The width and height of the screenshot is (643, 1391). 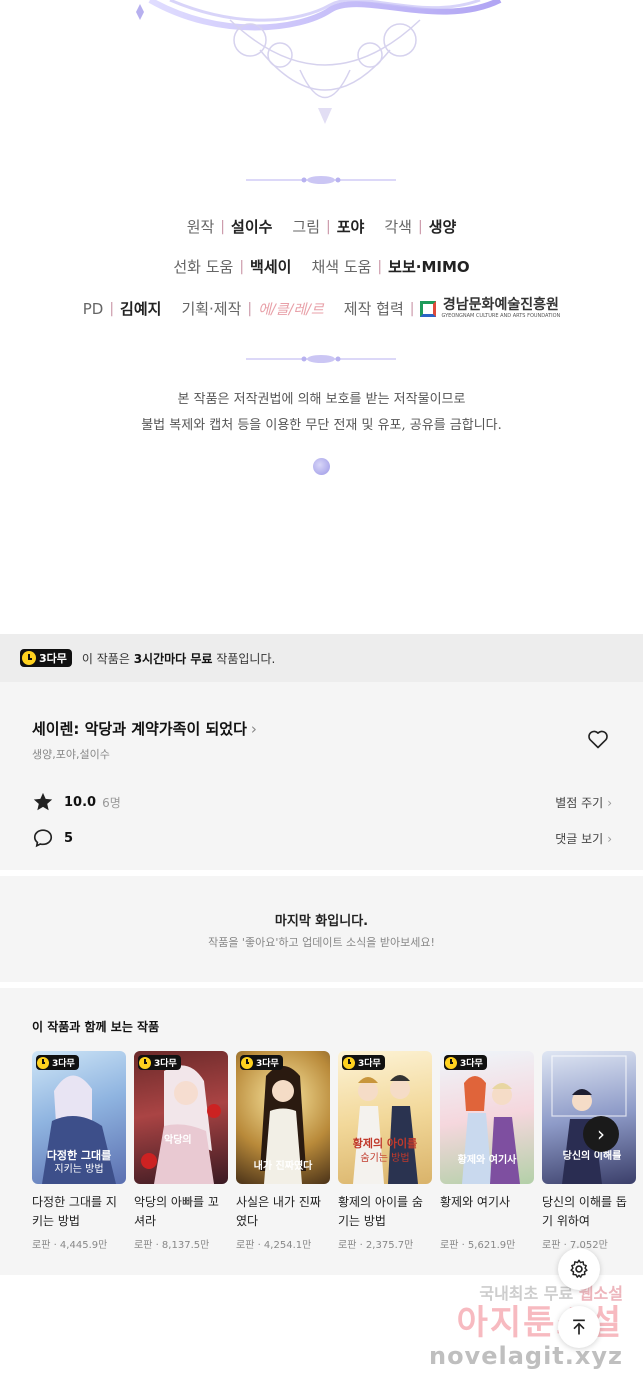 I want to click on recommend-heading: 이 작품과 함께 보는 작품, so click(x=96, y=1027).